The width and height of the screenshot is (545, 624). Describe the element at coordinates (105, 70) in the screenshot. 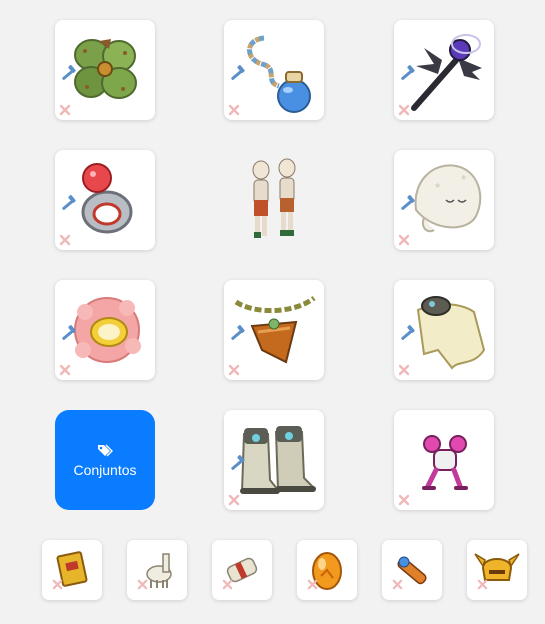

I see `amulet-slot` at that location.